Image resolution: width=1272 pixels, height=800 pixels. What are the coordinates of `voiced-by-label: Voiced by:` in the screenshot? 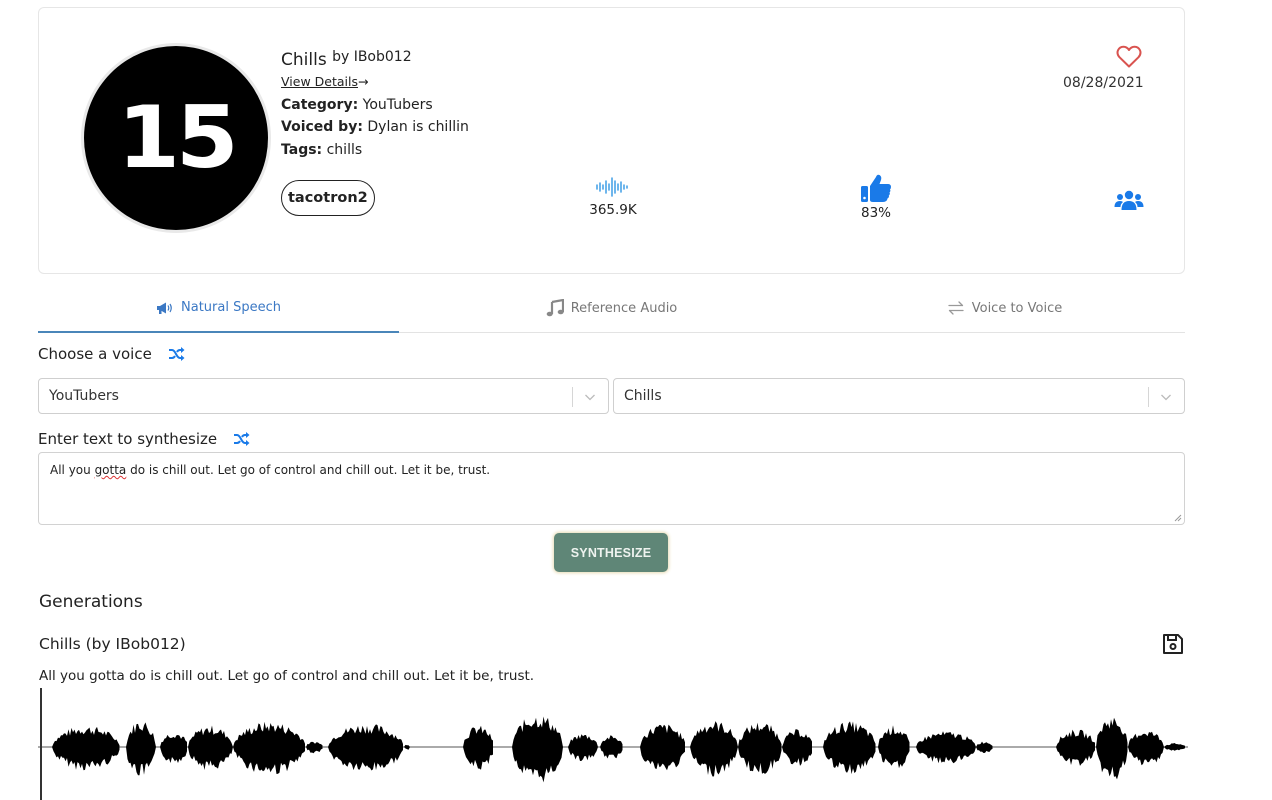 It's located at (322, 127).